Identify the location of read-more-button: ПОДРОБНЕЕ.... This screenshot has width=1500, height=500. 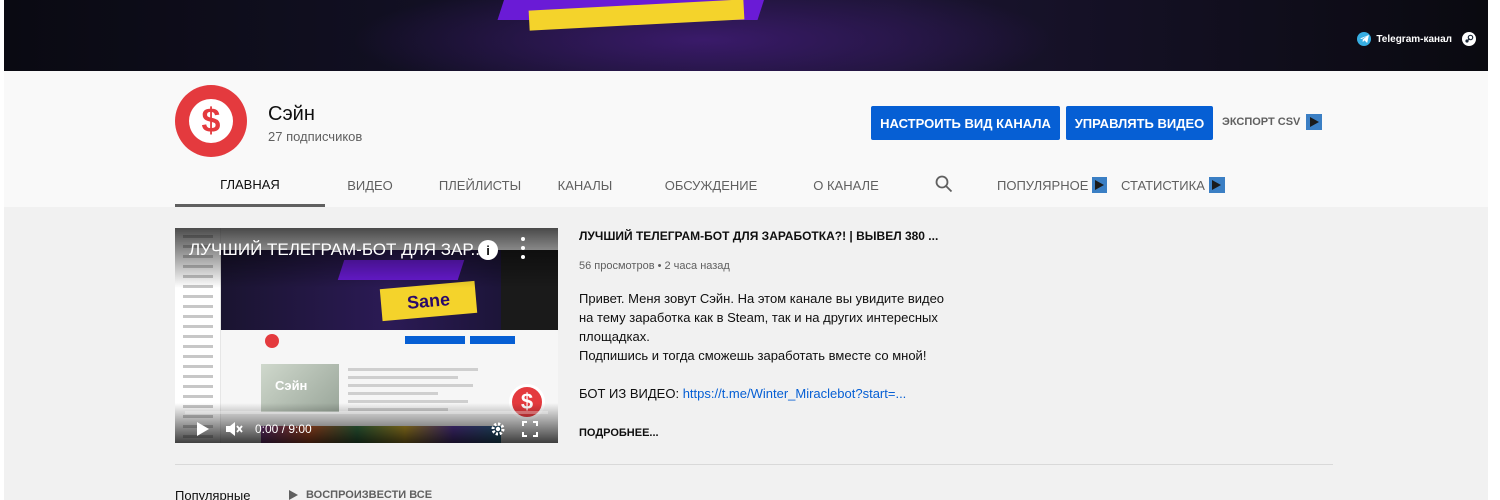
(619, 433).